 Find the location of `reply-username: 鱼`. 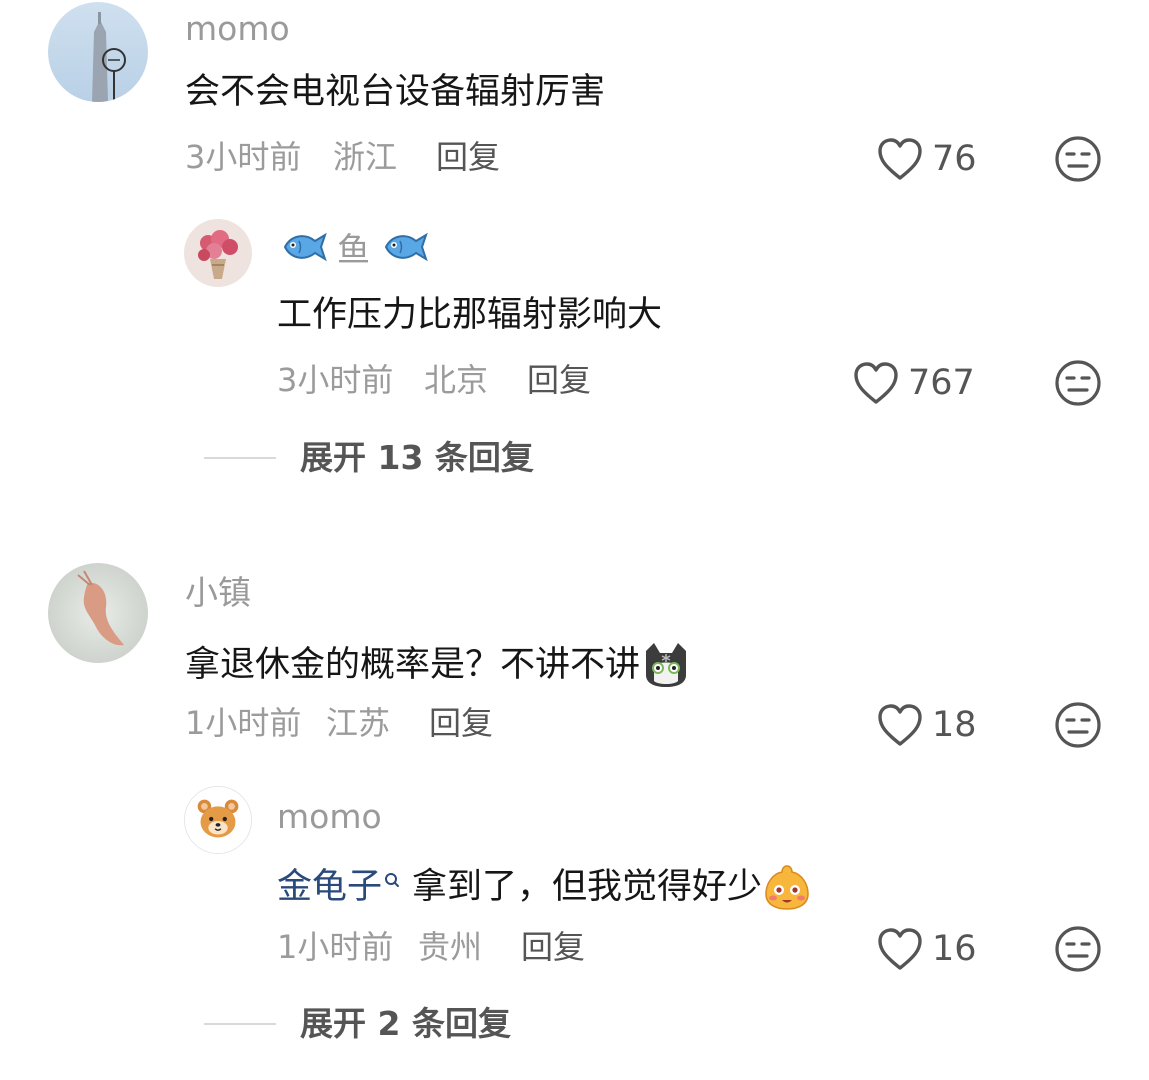

reply-username: 鱼 is located at coordinates (353, 249).